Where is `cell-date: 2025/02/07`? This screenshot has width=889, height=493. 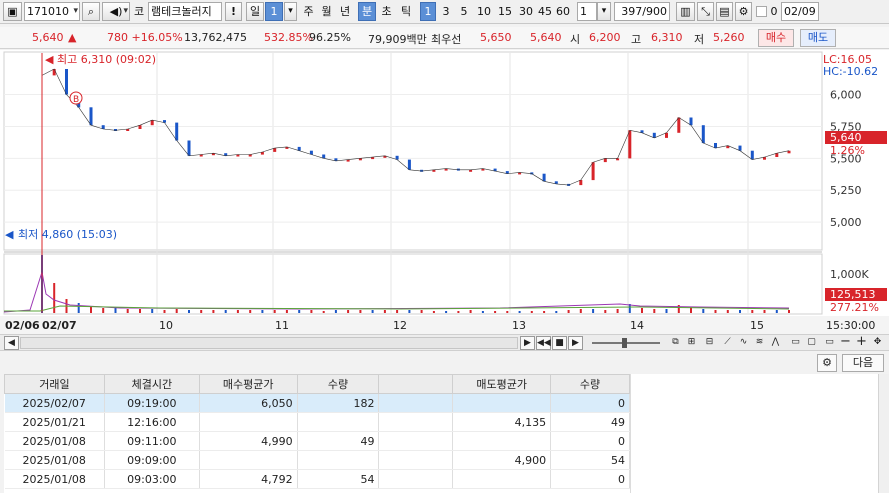 cell-date: 2025/02/07 is located at coordinates (54, 403).